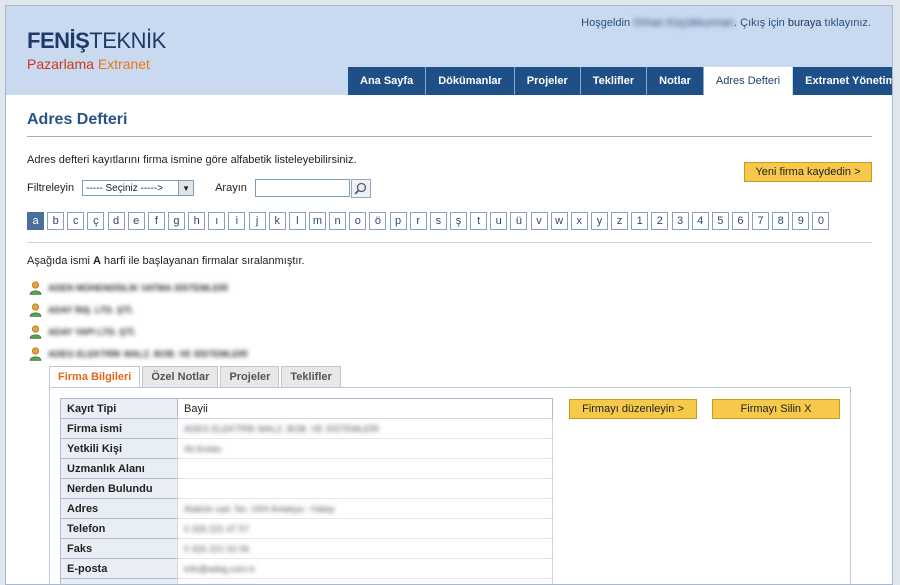 This screenshot has height=585, width=900. I want to click on chevron-down-icon: ▼, so click(186, 188).